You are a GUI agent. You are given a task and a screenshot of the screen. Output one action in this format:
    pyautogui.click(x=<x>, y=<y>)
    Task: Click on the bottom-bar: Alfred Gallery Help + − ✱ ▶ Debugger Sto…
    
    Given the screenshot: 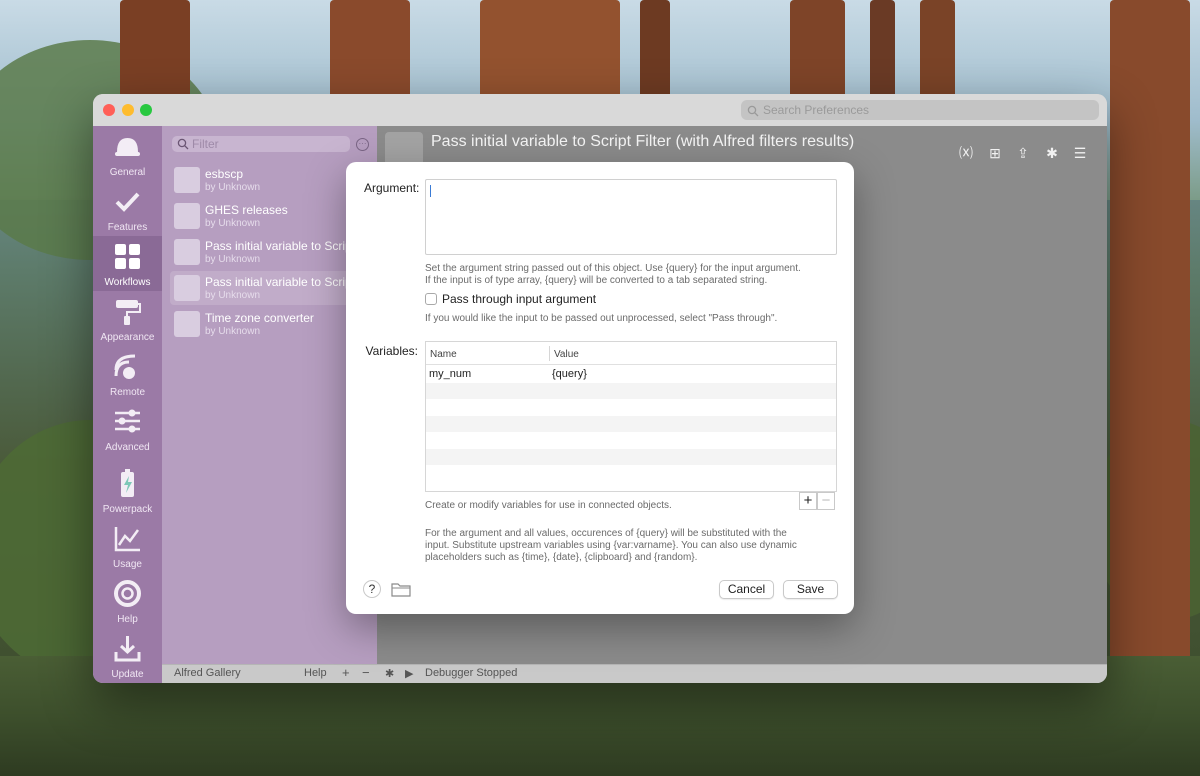 What is the action you would take?
    pyautogui.click(x=634, y=673)
    